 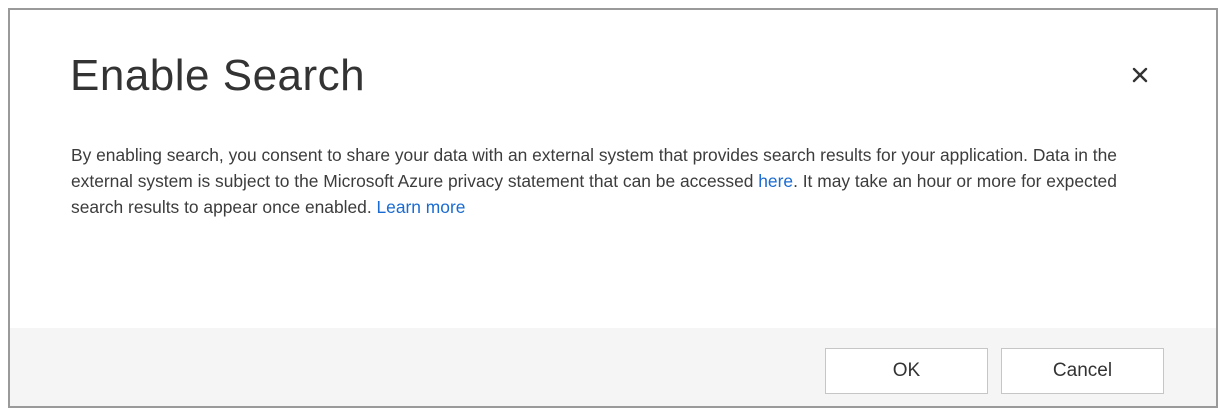 I want to click on privacy-here-link: here, so click(x=775, y=181).